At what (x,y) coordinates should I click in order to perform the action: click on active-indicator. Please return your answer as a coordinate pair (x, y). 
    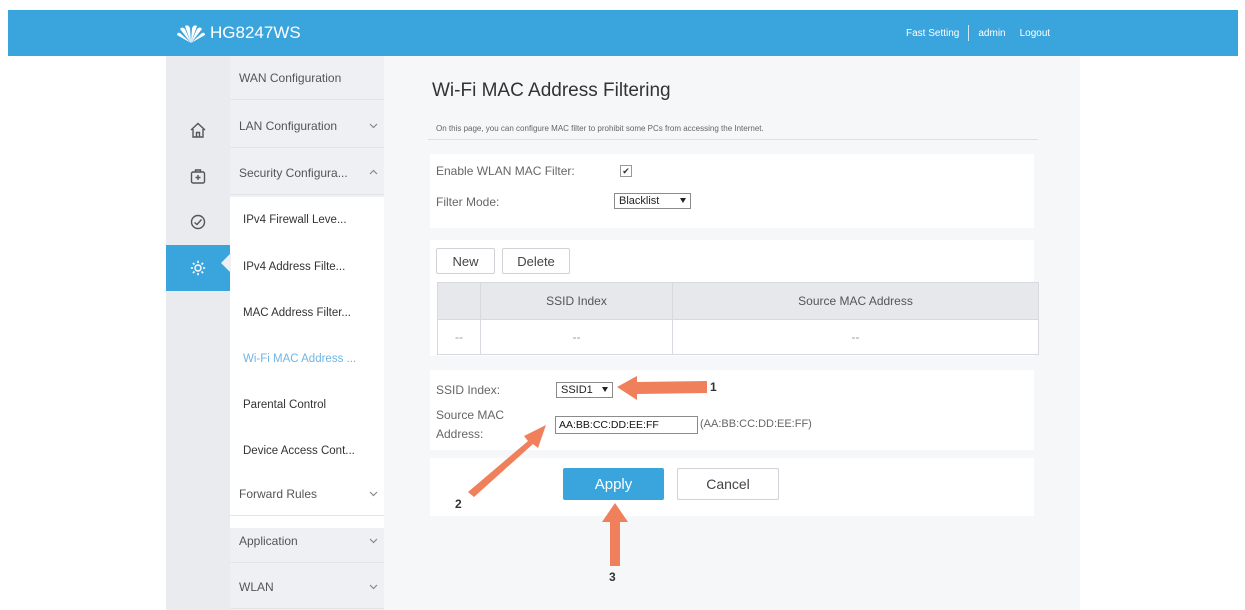
    Looking at the image, I should click on (226, 263).